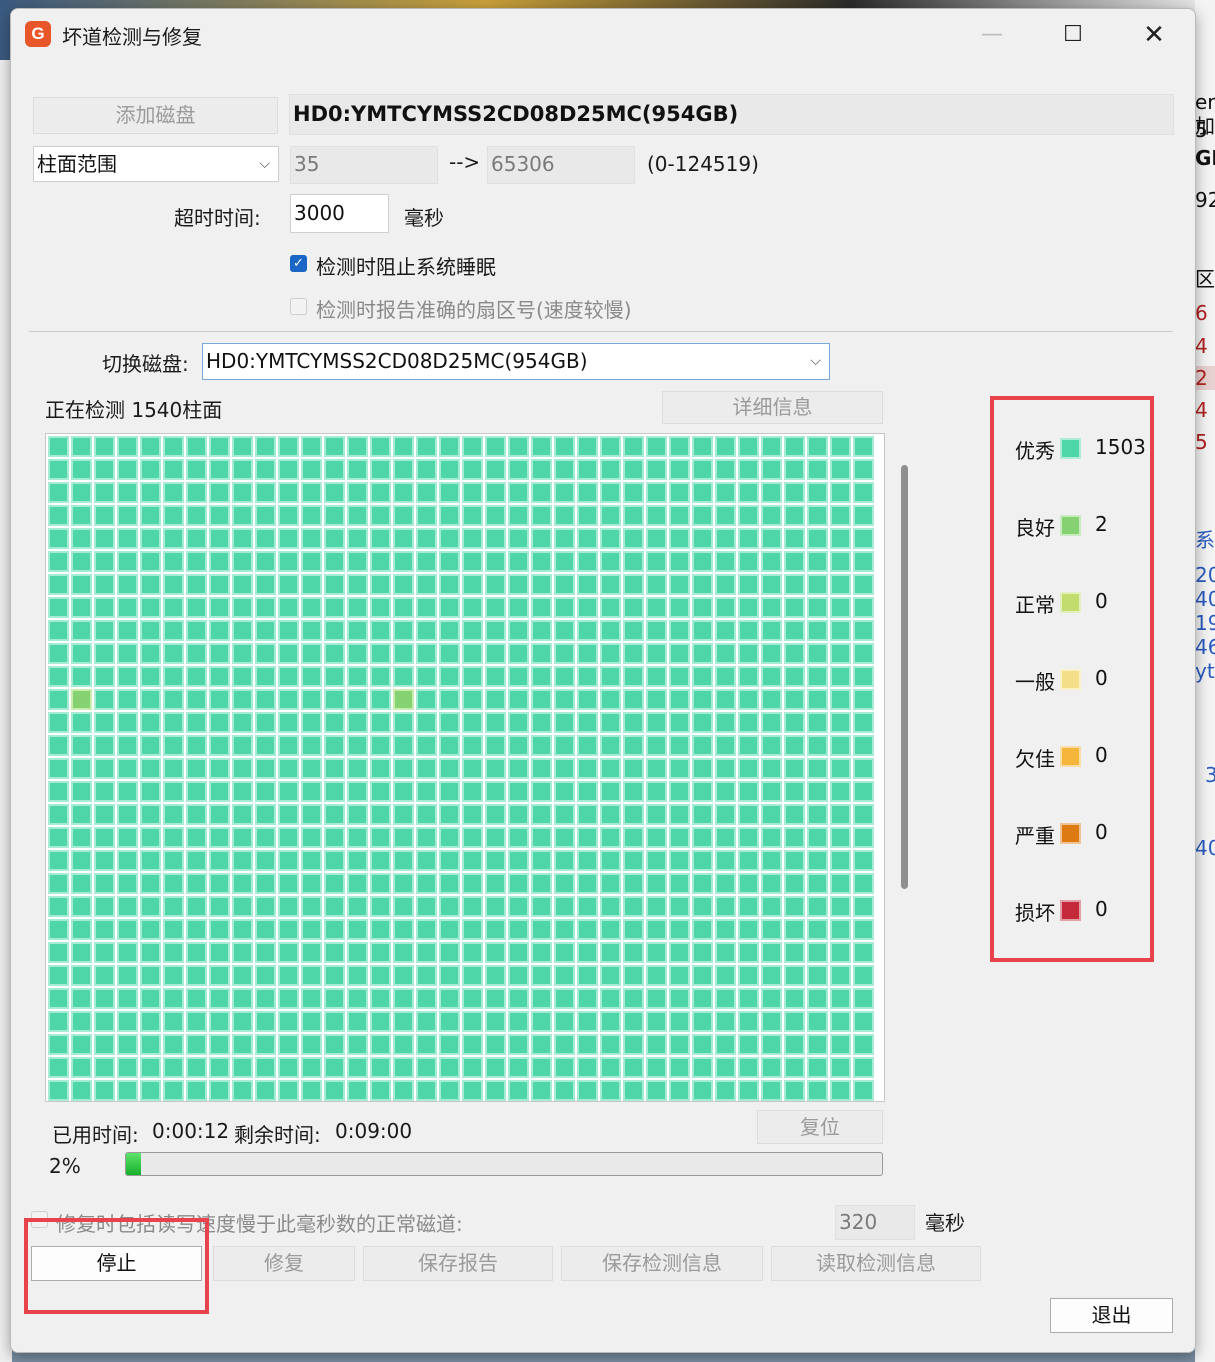 The image size is (1215, 1362). Describe the element at coordinates (876, 1263) in the screenshot. I see `load-scan-info-button: 读取检测信息` at that location.